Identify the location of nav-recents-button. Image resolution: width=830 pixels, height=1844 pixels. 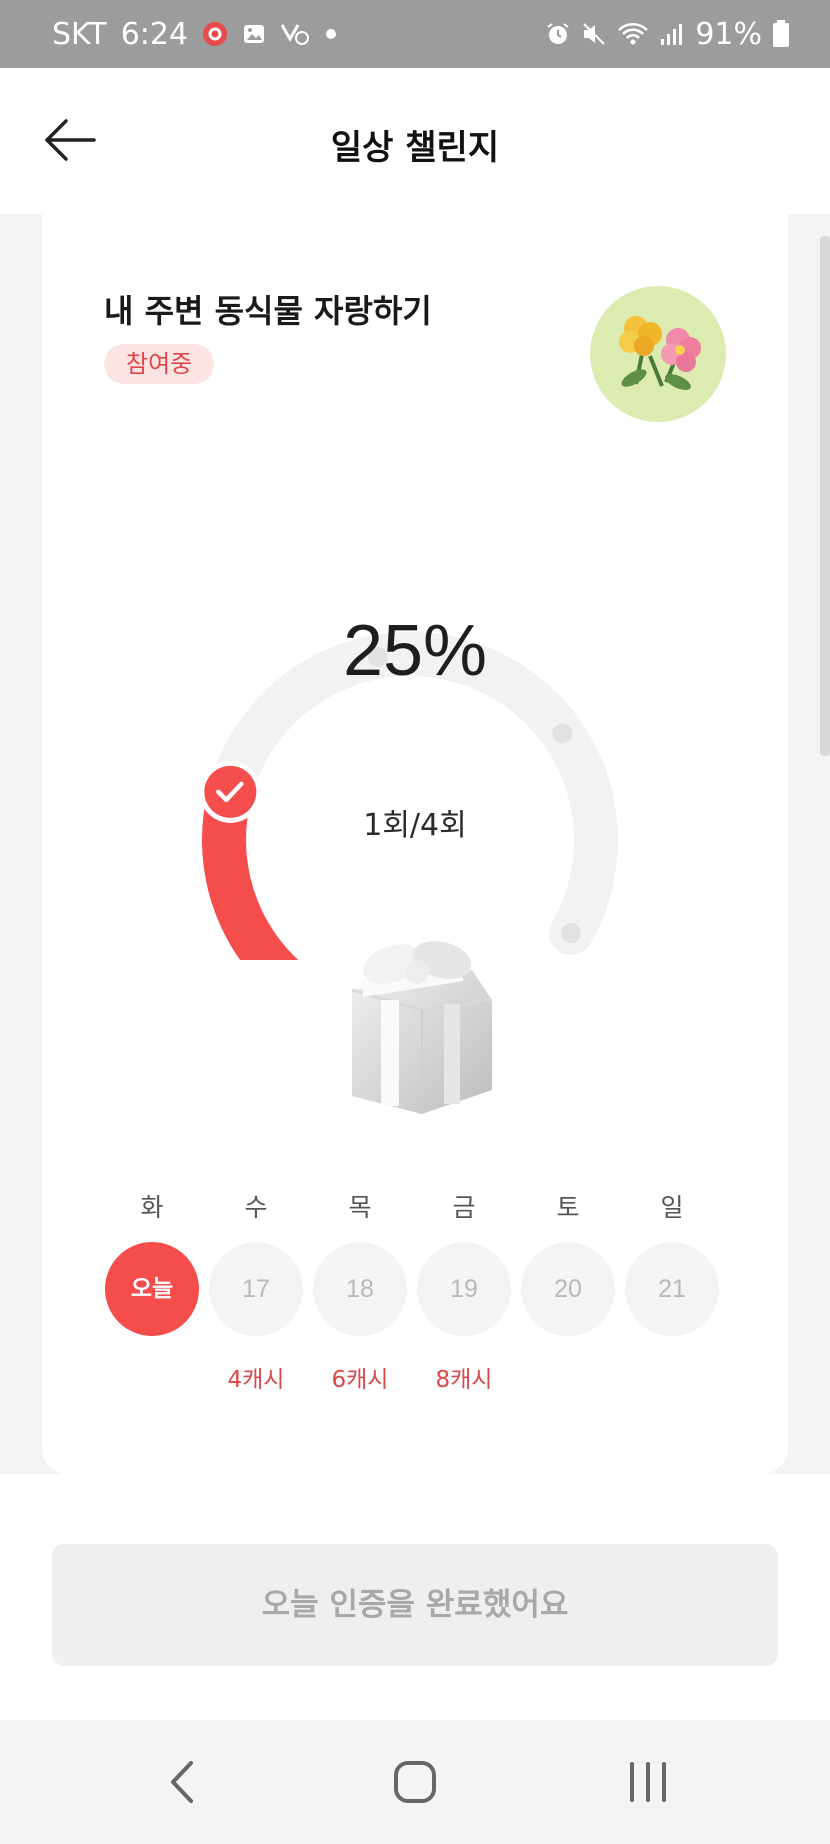
(648, 1782).